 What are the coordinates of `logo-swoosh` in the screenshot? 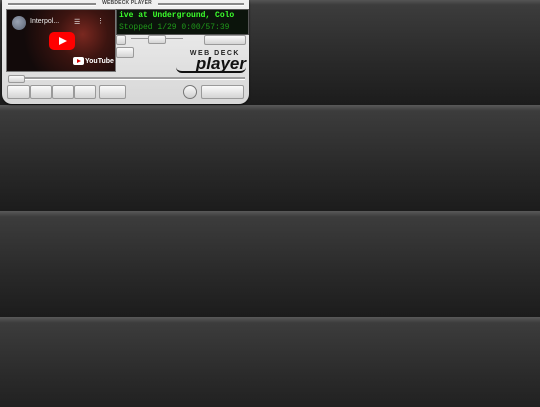 It's located at (211, 70).